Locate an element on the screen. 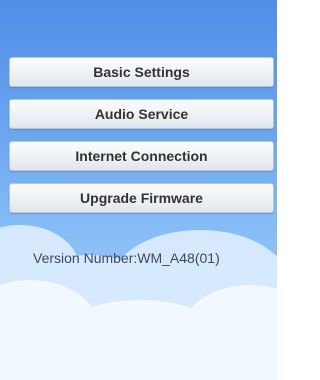 This screenshot has width=320, height=380. upgrade-firmware-button: Upgrade Firmware is located at coordinates (141, 198).